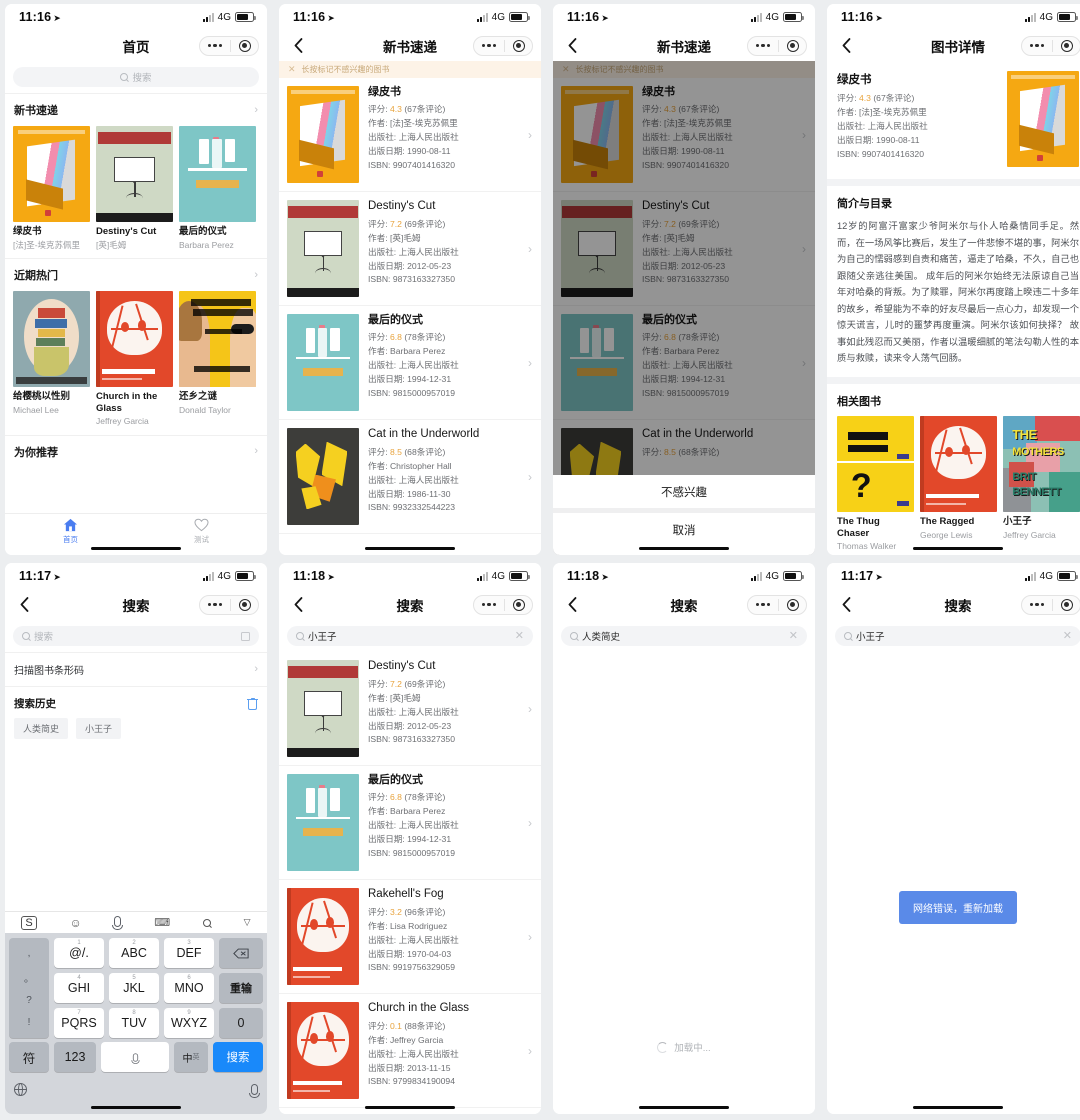  Describe the element at coordinates (189, 988) in the screenshot. I see `key-6: 6 MNO` at that location.